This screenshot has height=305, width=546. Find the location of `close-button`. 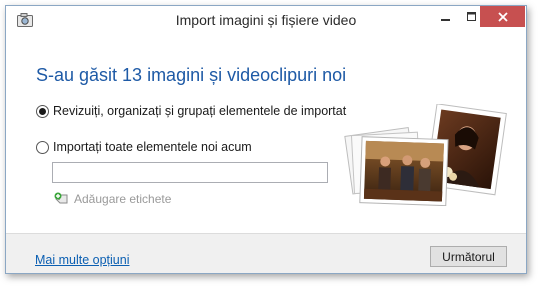

close-button is located at coordinates (502, 16).